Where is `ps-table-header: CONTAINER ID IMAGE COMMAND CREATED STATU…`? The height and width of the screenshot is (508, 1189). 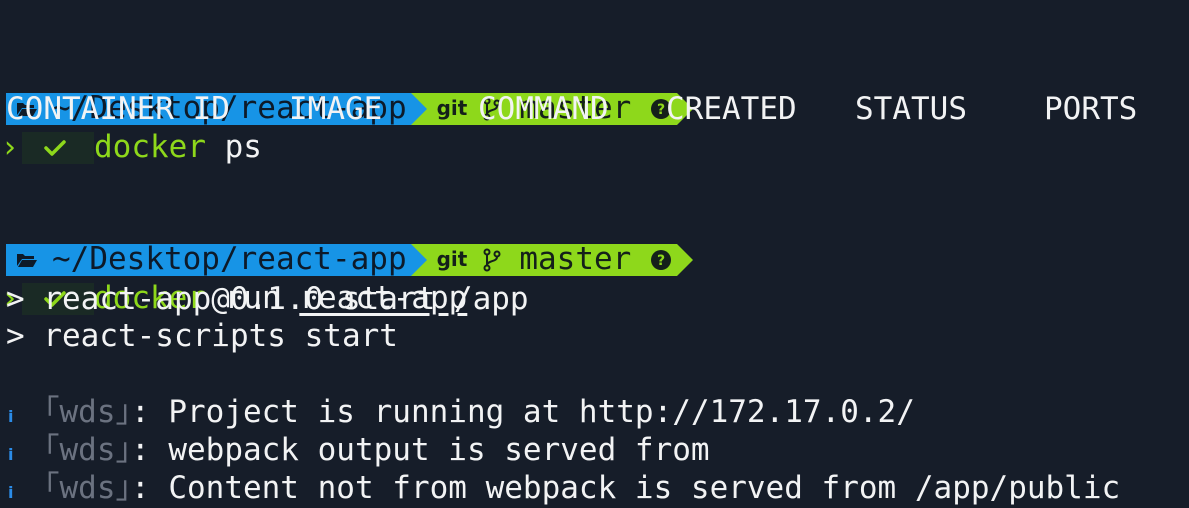 ps-table-header: CONTAINER ID IMAGE COMMAND CREATED STATU… is located at coordinates (596, 110).